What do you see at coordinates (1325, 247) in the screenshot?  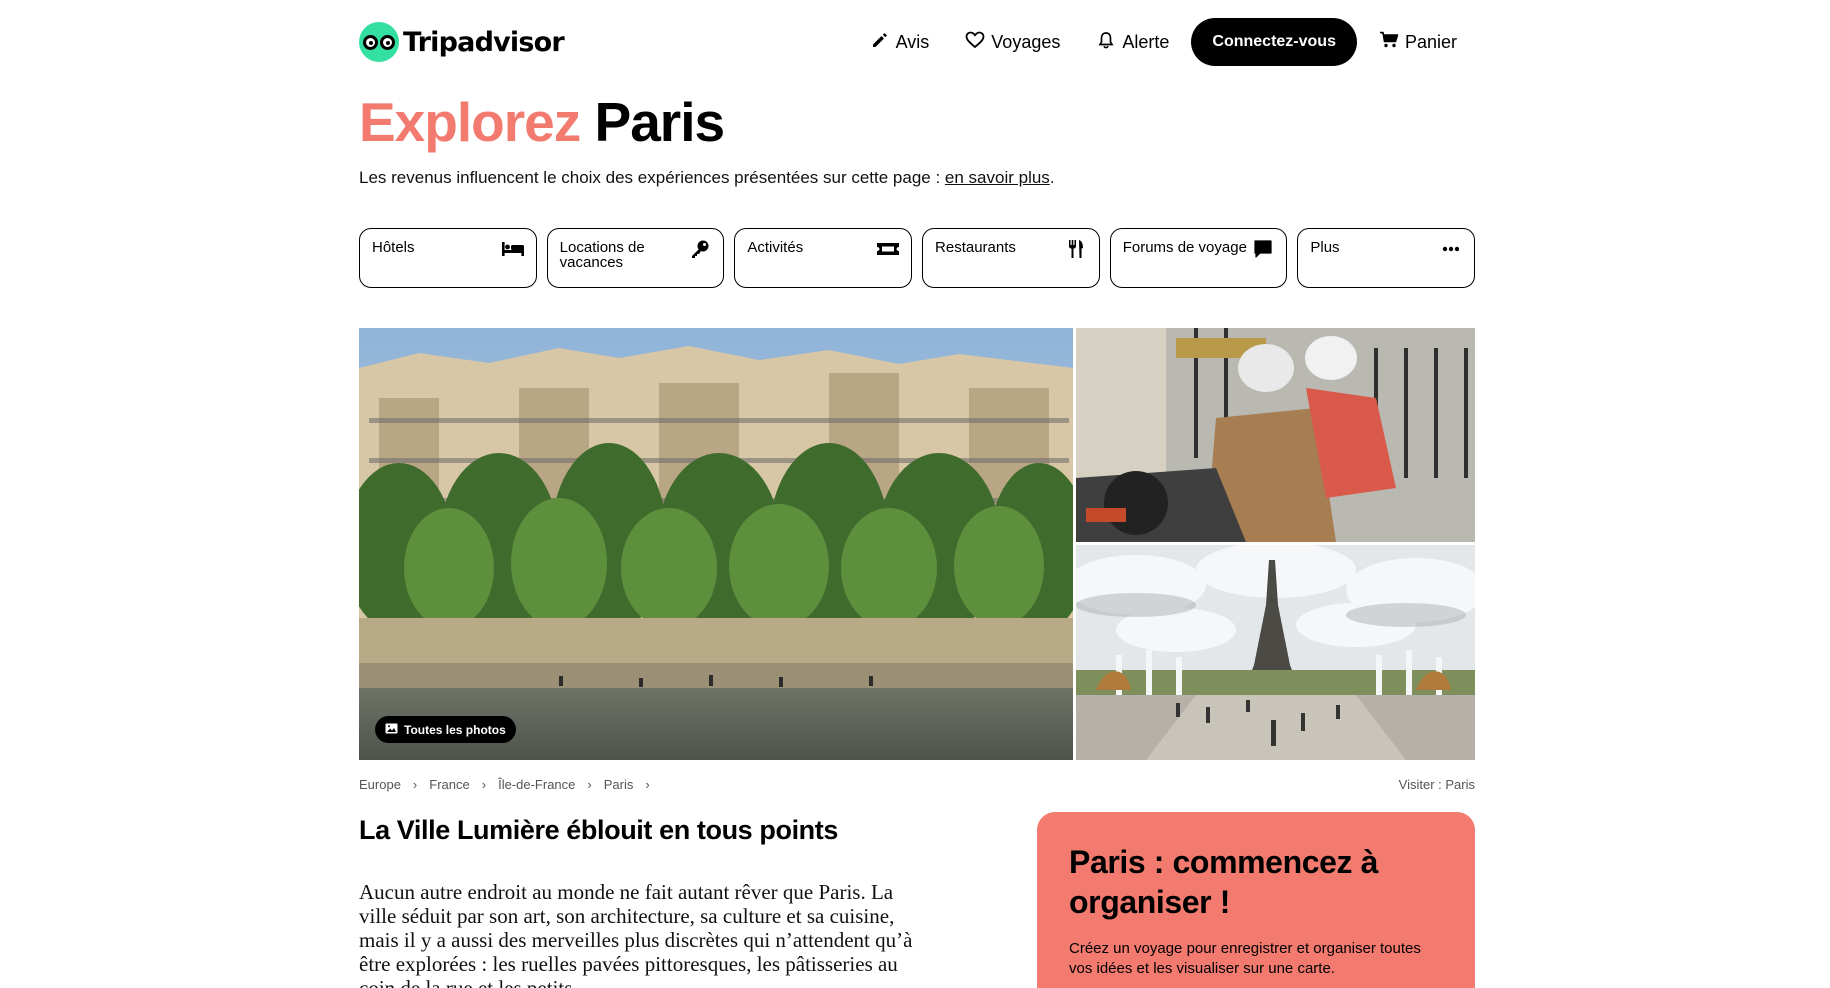 I see `tile-label: Plus` at bounding box center [1325, 247].